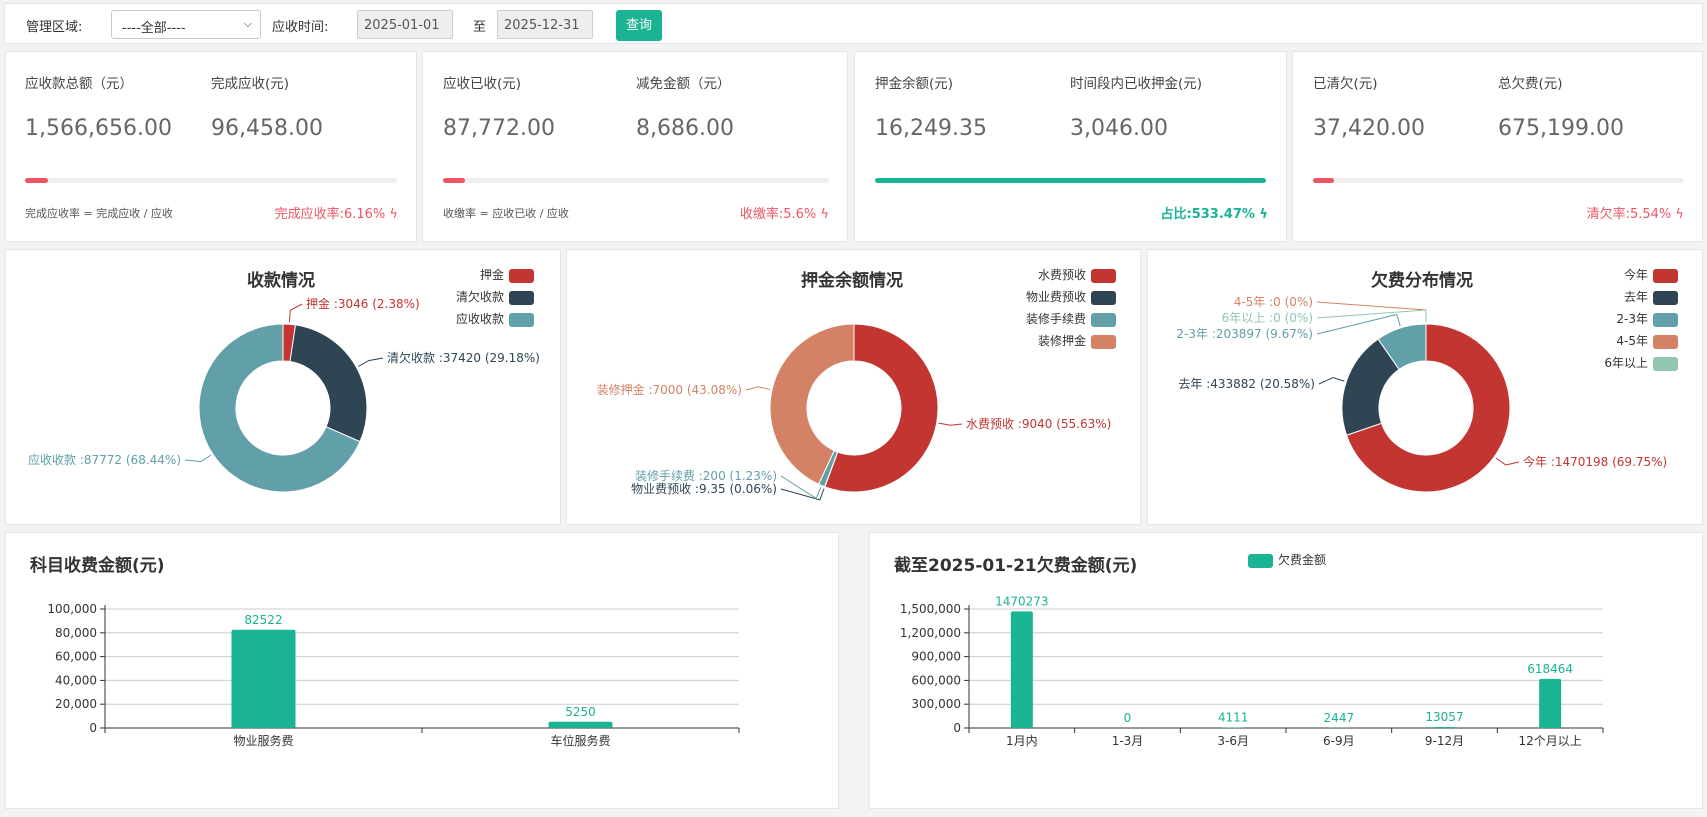 The width and height of the screenshot is (1707, 817). What do you see at coordinates (1233, 741) in the screenshot?
I see `x-tick-label: 3-6月` at bounding box center [1233, 741].